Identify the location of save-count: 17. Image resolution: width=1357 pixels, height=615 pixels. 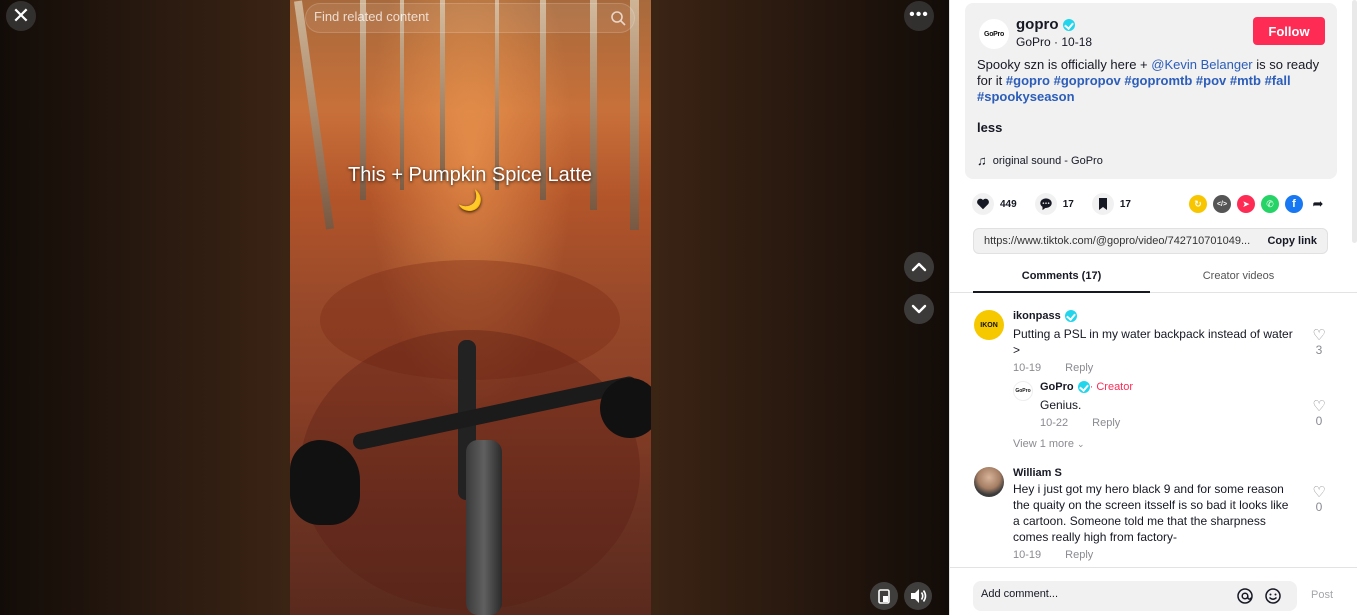
(1125, 204).